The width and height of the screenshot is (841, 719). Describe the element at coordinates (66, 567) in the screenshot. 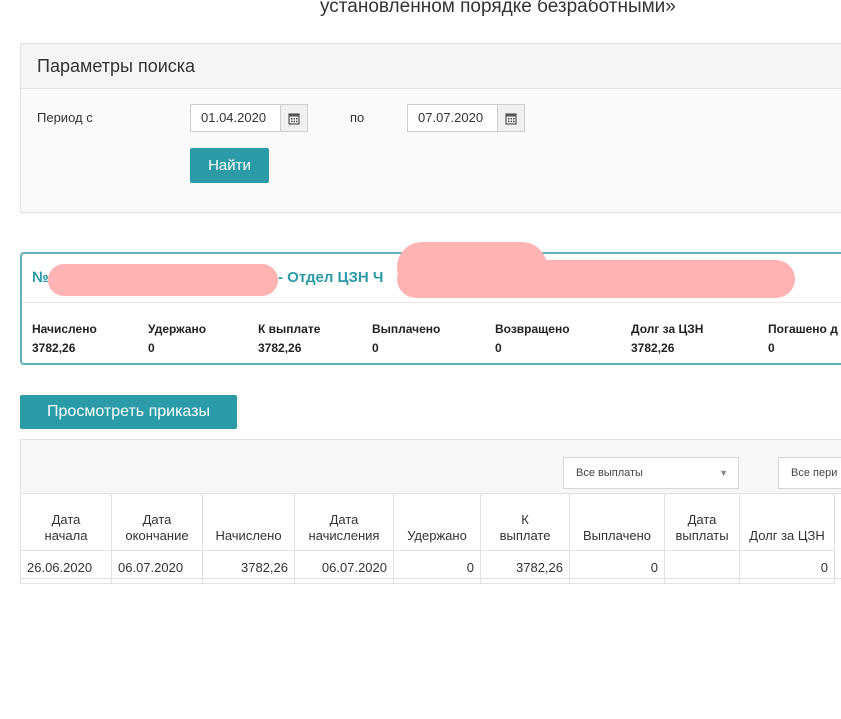

I see `table-cell: 26.06.2020` at that location.